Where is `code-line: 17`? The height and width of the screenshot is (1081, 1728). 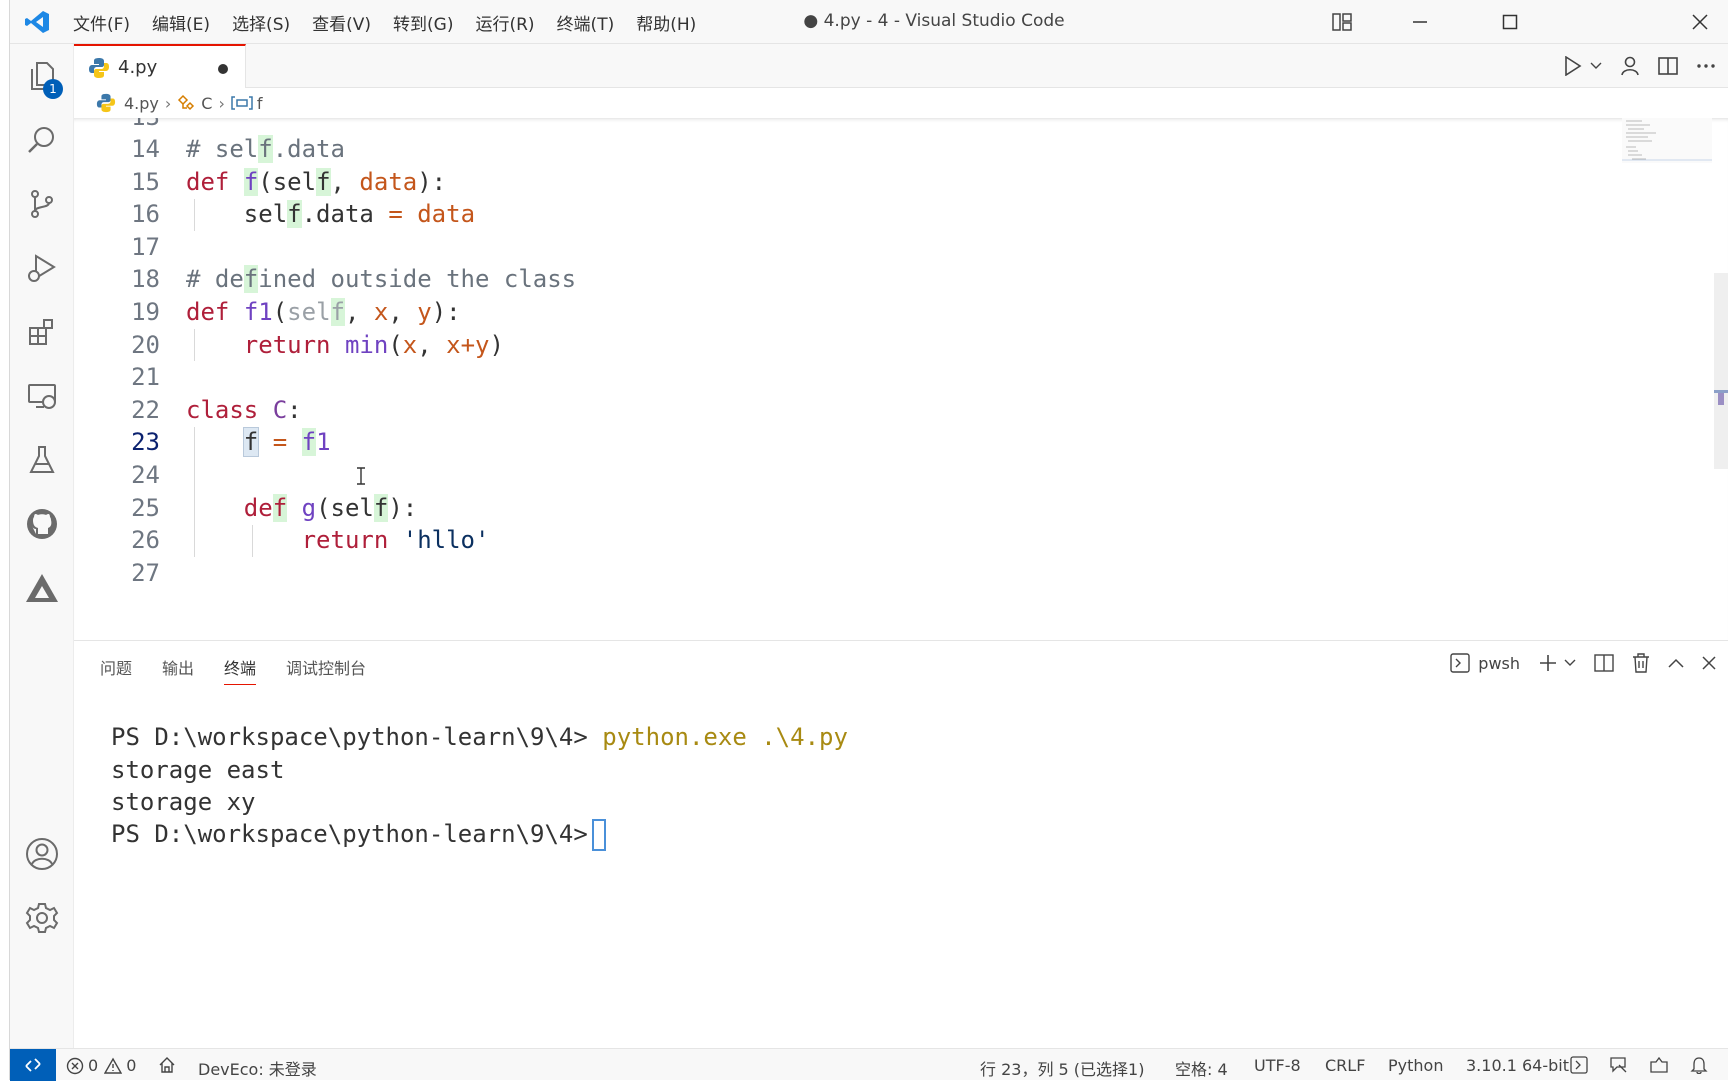
code-line: 17 is located at coordinates (901, 247).